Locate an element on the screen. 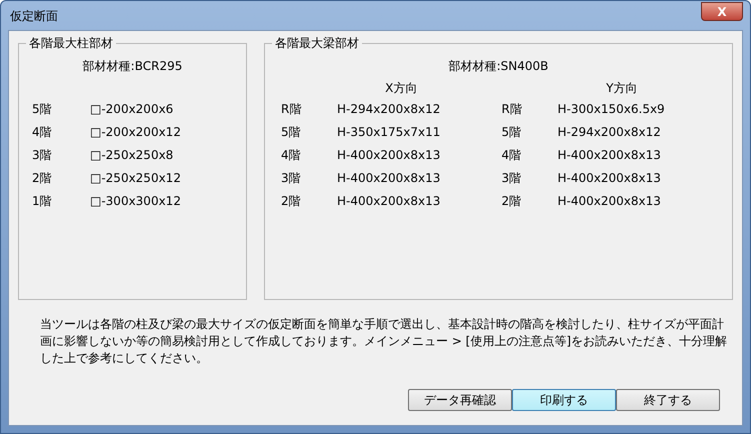  window-title: 仮定断面 is located at coordinates (33, 16).